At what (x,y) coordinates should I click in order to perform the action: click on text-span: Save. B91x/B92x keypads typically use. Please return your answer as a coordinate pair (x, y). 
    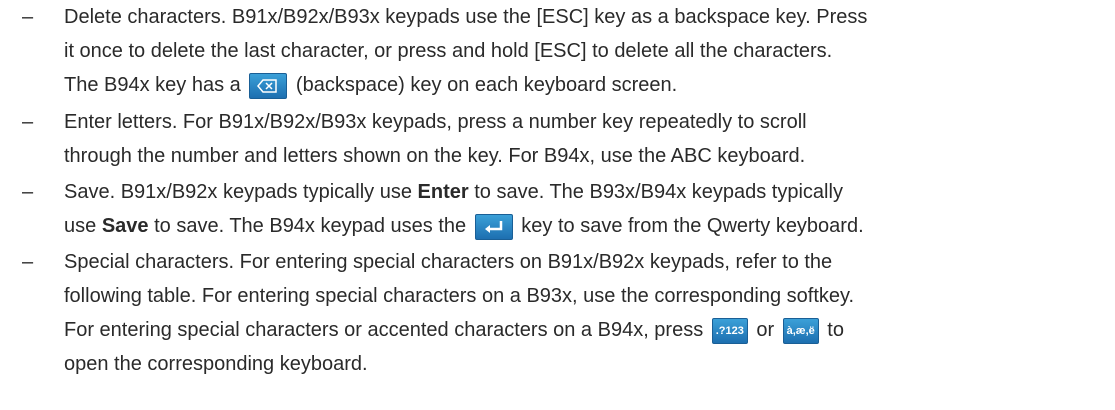
    Looking at the image, I should click on (238, 192).